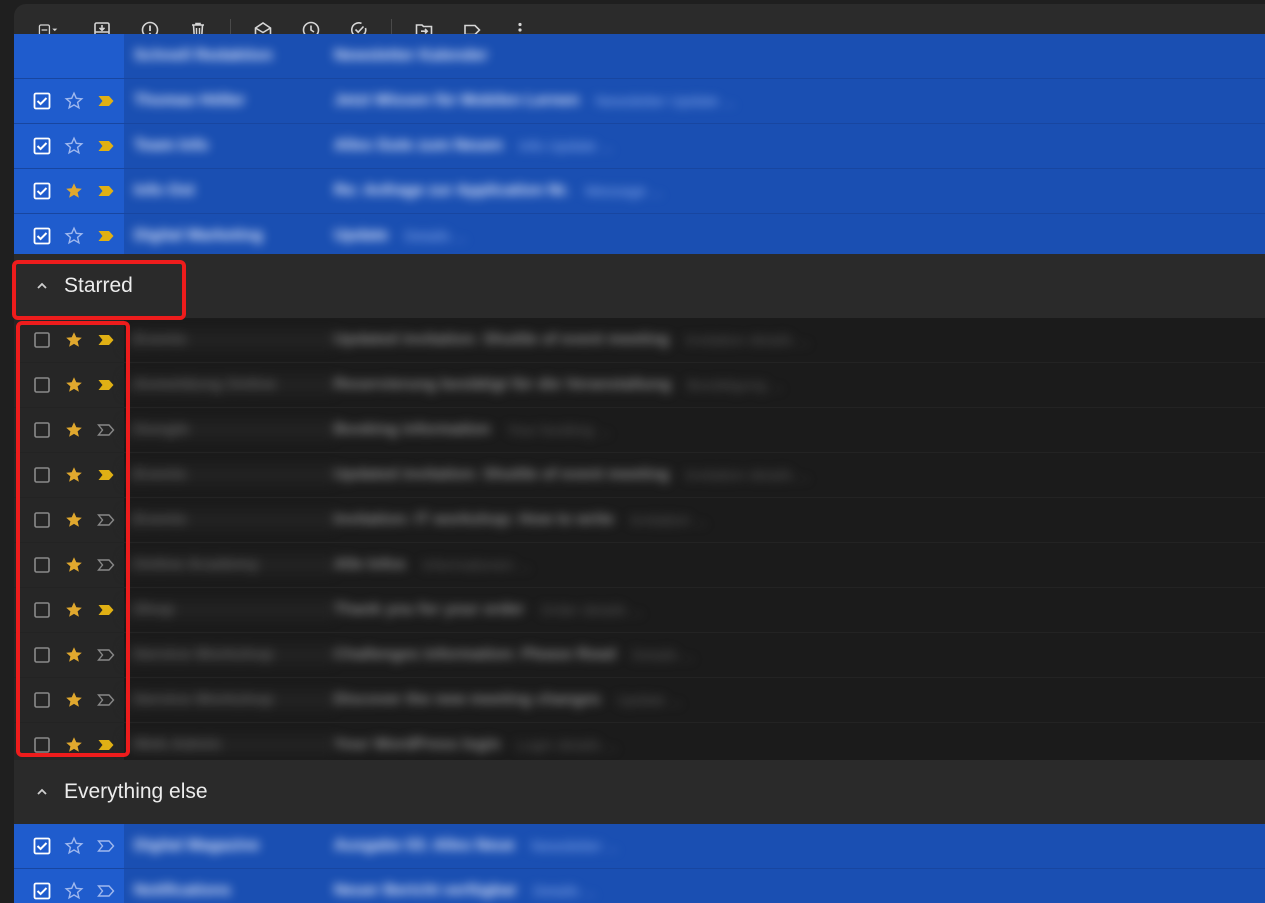 Image resolution: width=1265 pixels, height=903 pixels. What do you see at coordinates (229, 745) in the screenshot?
I see `email-sender: Web Admin` at bounding box center [229, 745].